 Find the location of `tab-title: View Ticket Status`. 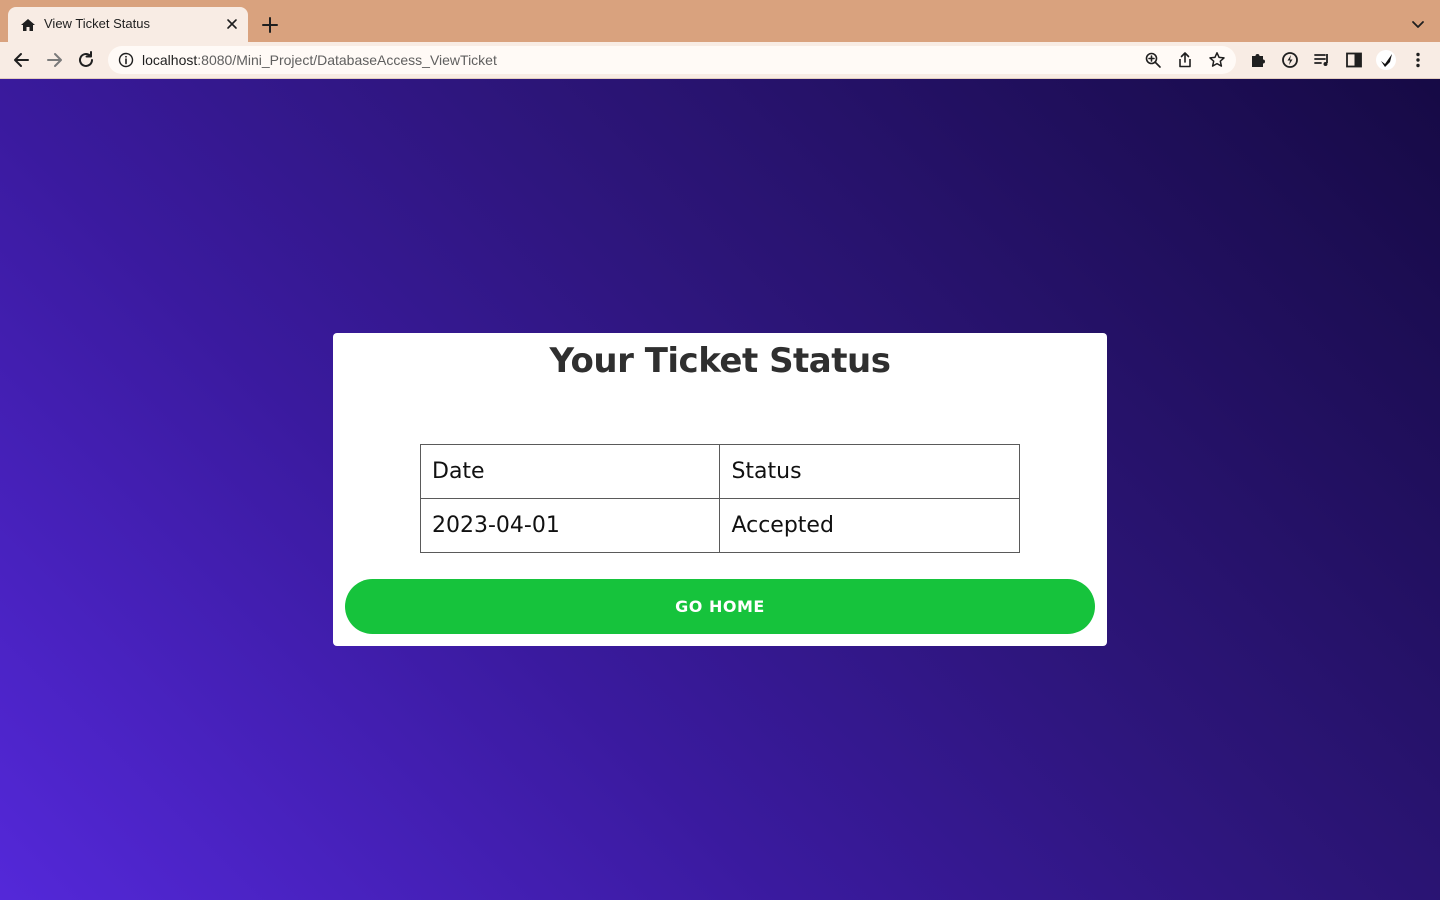

tab-title: View Ticket Status is located at coordinates (97, 23).